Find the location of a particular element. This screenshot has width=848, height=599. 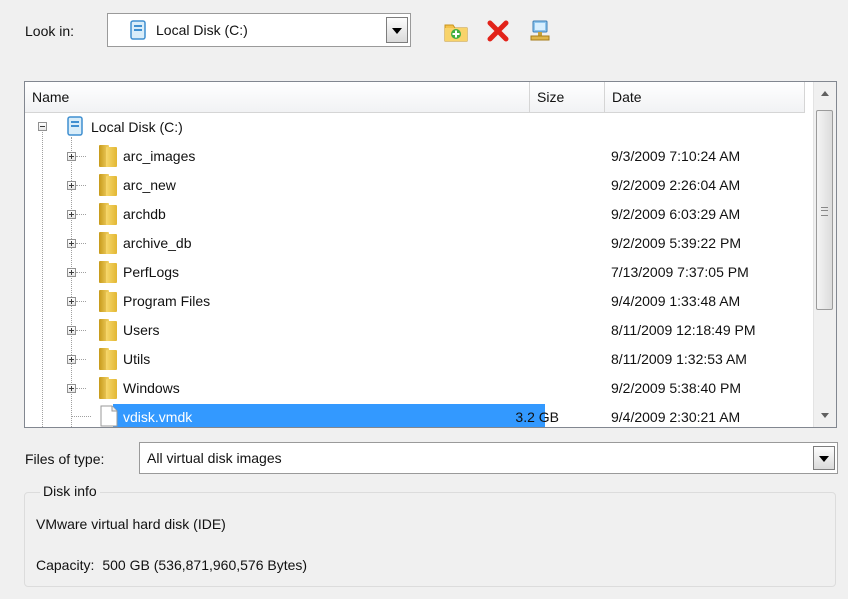

list-item: Program Files 9/4/2009 1:33:48 AM is located at coordinates (420, 301).